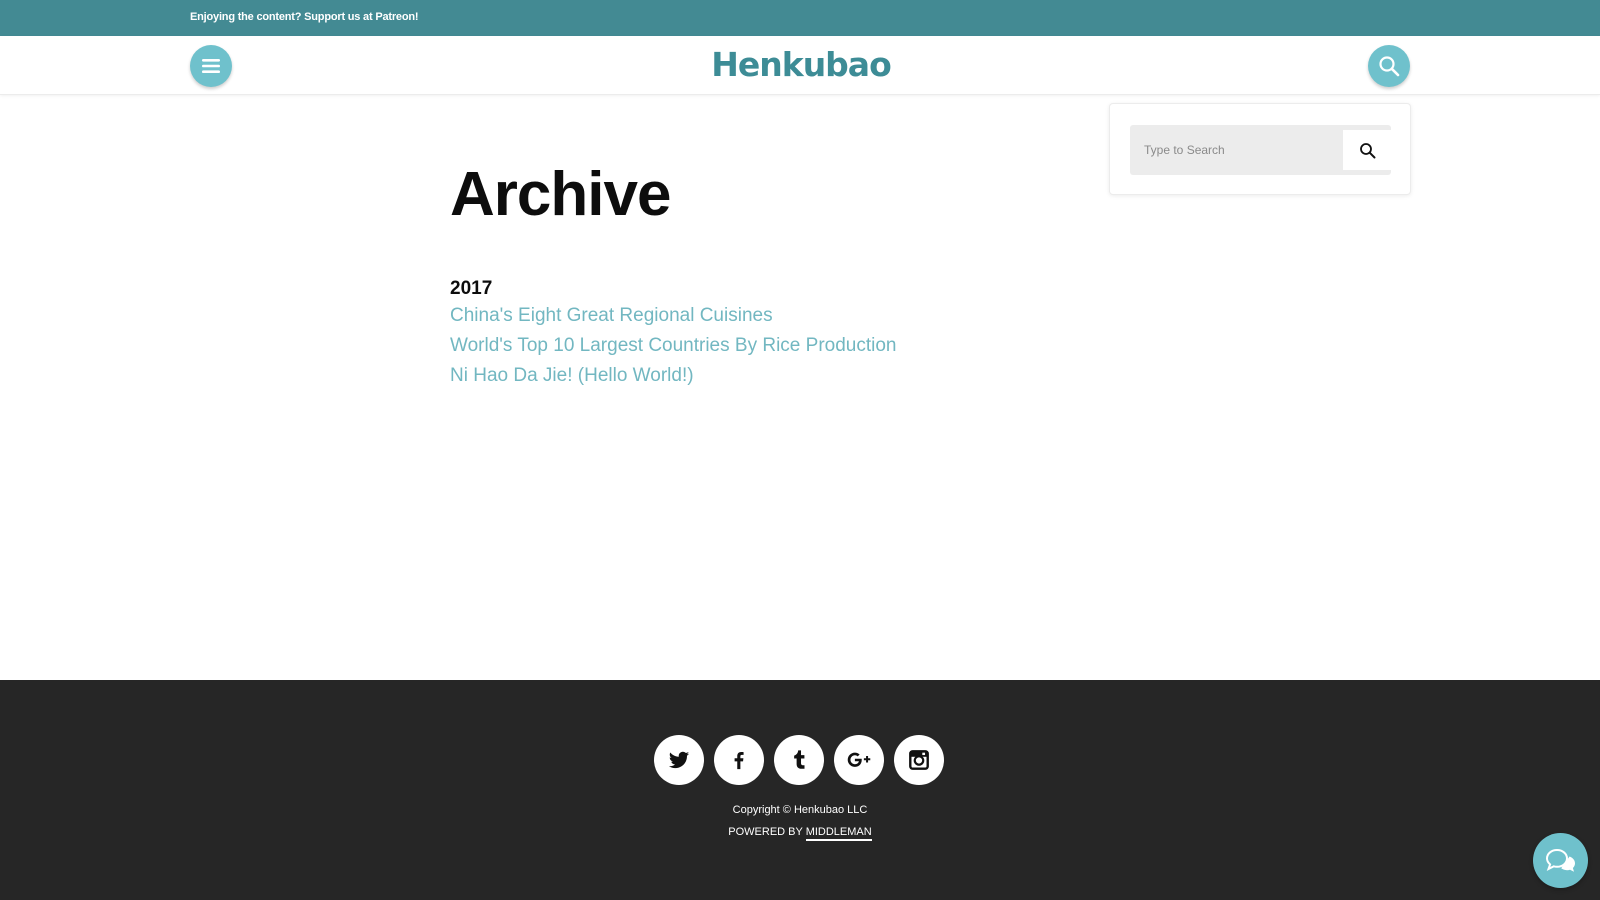  I want to click on chat-widget-button, so click(1560, 860).